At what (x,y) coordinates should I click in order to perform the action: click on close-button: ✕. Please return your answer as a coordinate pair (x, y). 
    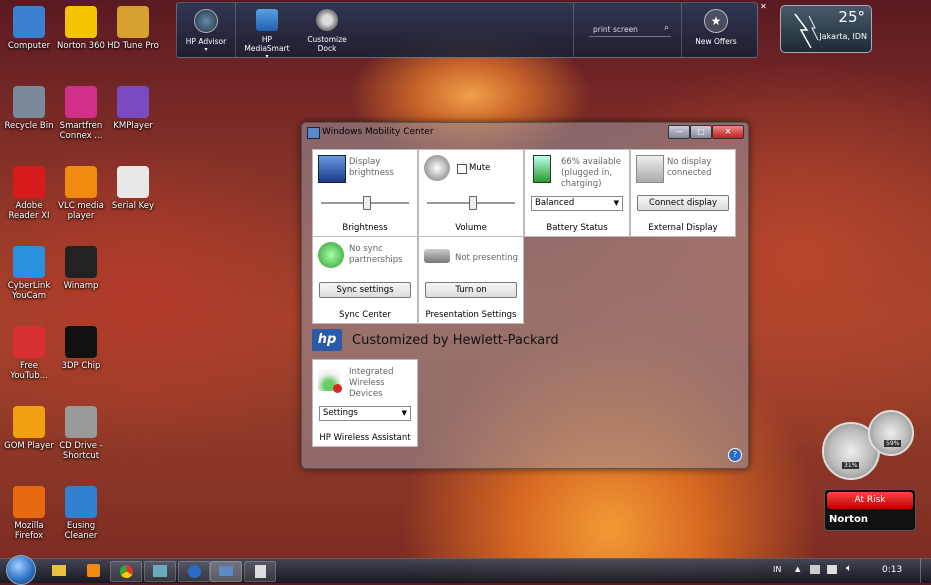
    Looking at the image, I should click on (728, 132).